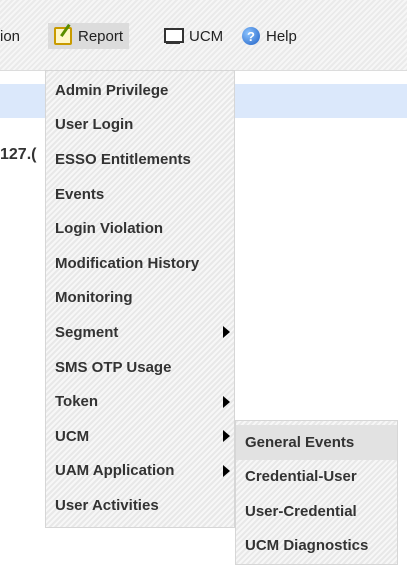  I want to click on submenu-item-user-credential: User-Credential, so click(316, 511).